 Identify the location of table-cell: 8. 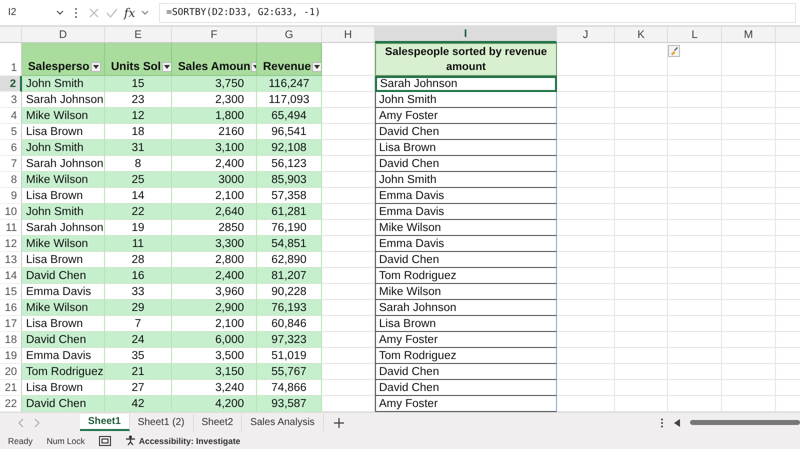
(138, 164).